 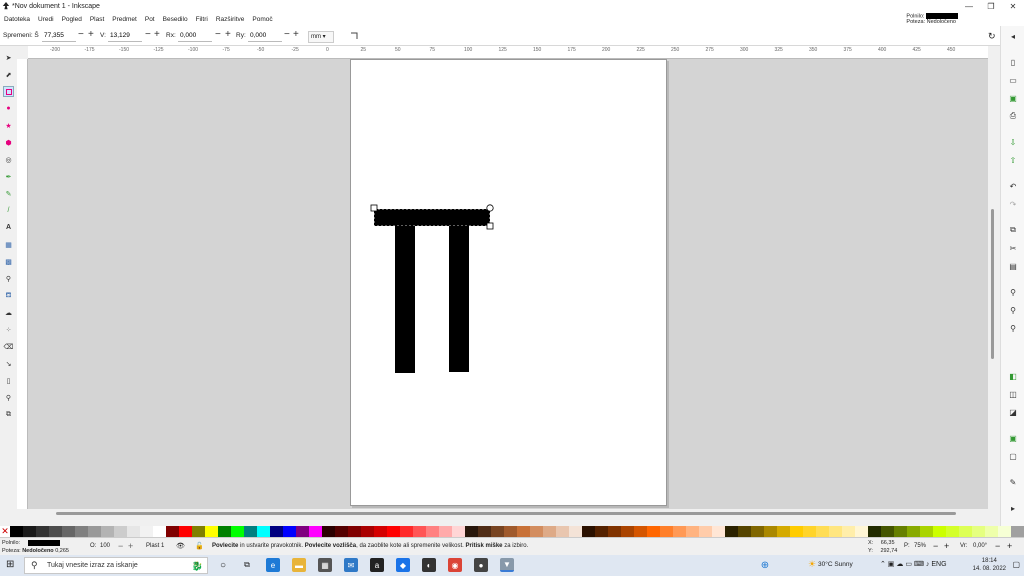 I want to click on app-icon: ◐, so click(x=429, y=565).